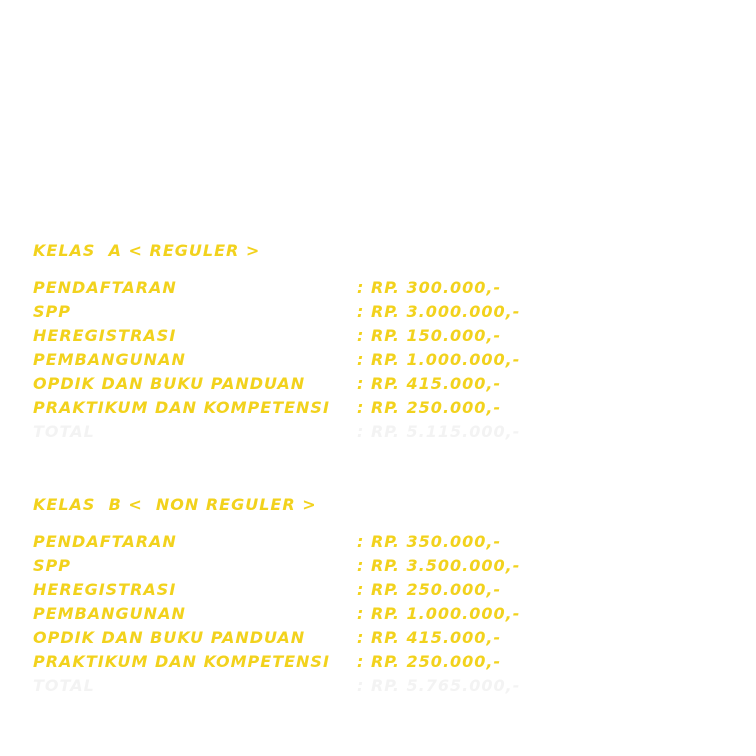 This screenshot has width=756, height=756. What do you see at coordinates (313, 566) in the screenshot?
I see `fee-row-spp: SPP : RP. 3.500.000,-` at bounding box center [313, 566].